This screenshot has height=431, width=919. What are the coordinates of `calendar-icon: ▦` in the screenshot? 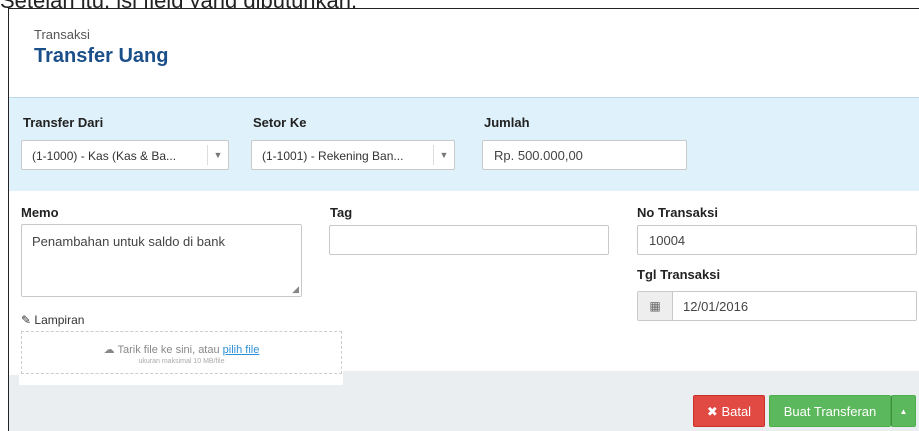 It's located at (655, 306).